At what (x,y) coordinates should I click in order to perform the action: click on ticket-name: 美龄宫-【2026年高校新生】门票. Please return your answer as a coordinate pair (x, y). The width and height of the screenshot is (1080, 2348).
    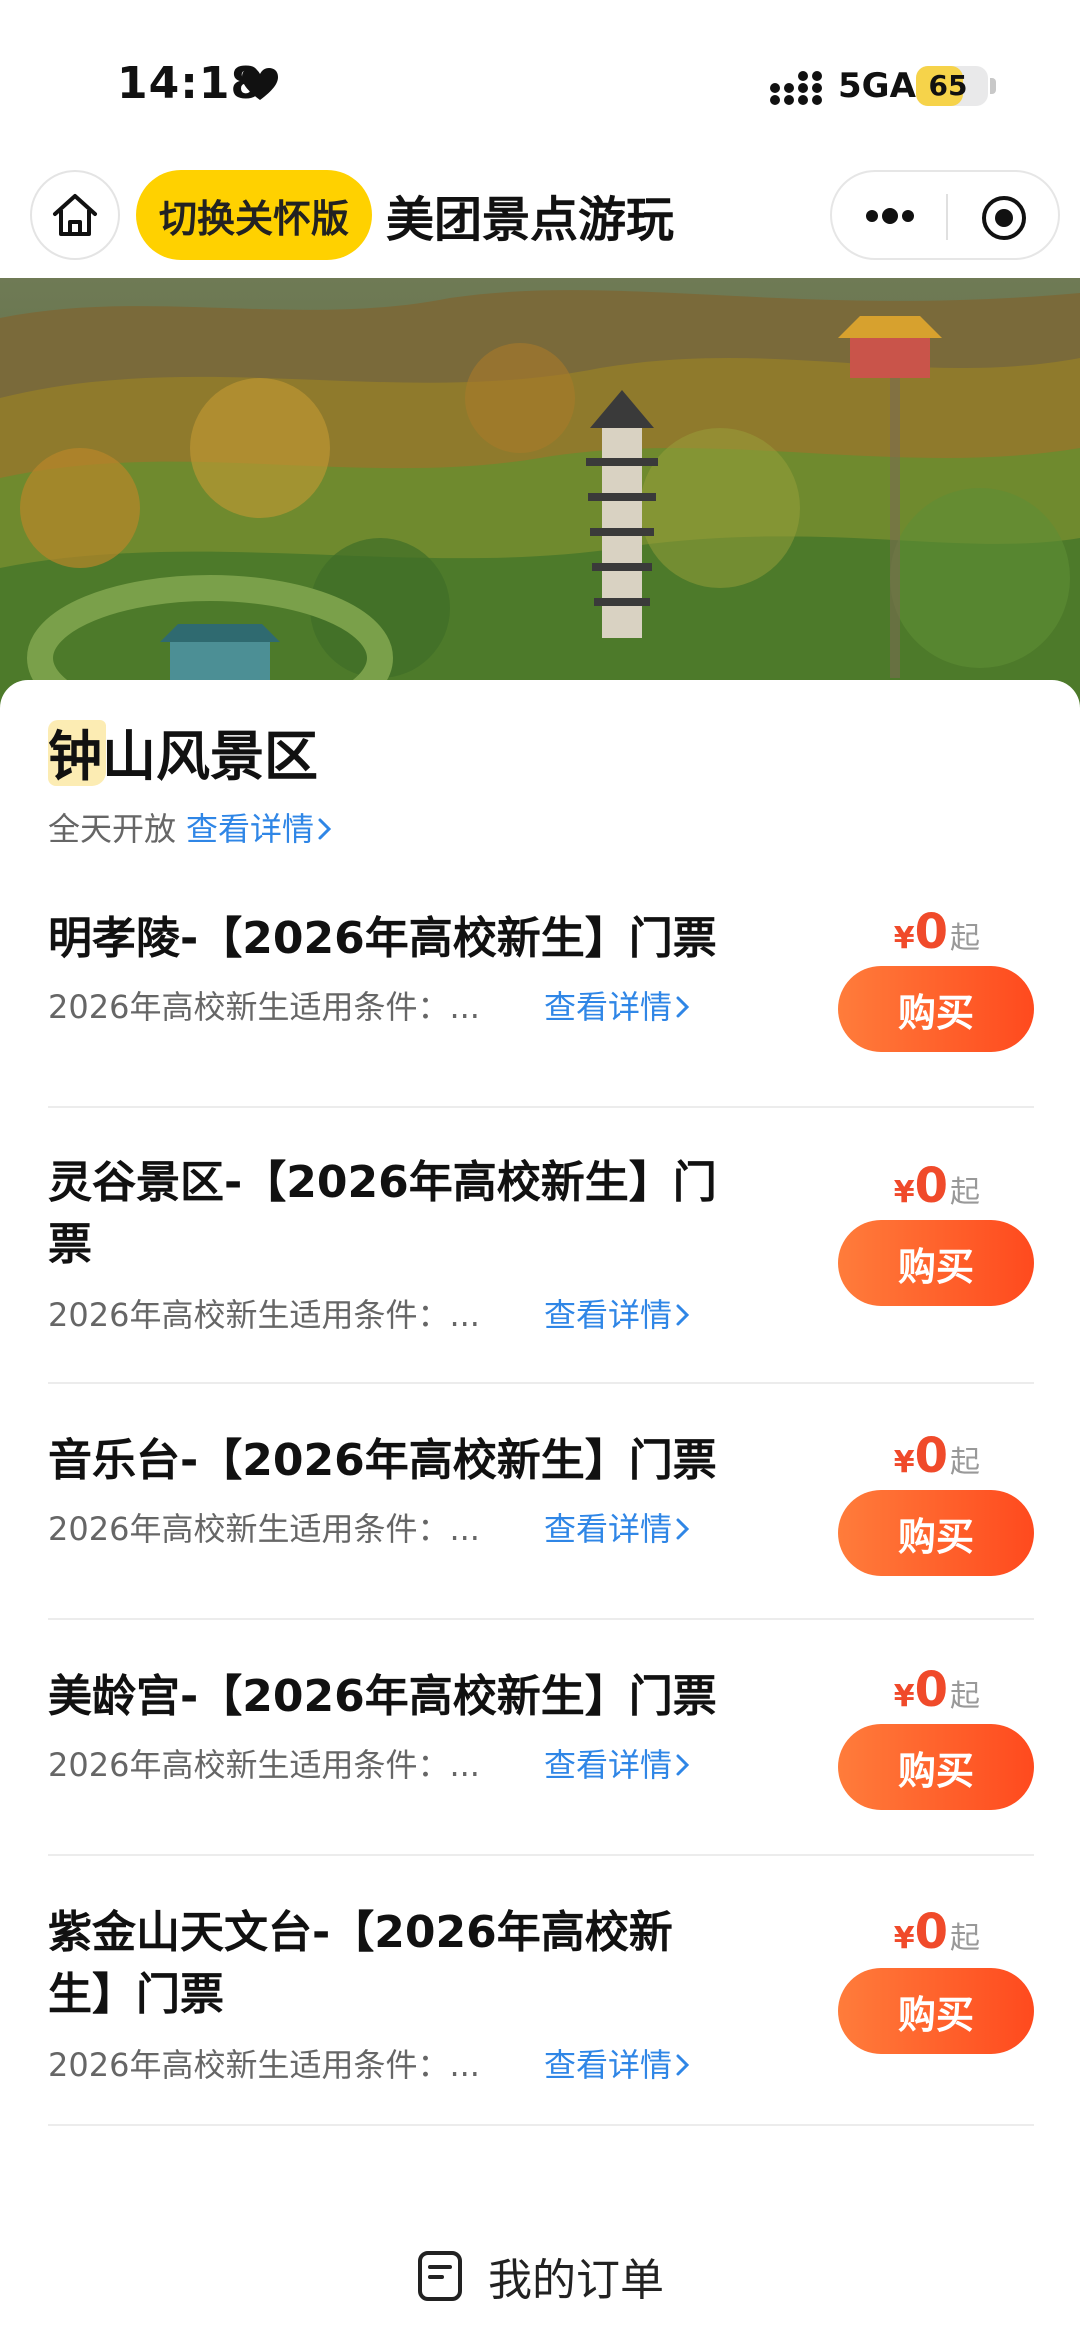
    Looking at the image, I should click on (382, 1696).